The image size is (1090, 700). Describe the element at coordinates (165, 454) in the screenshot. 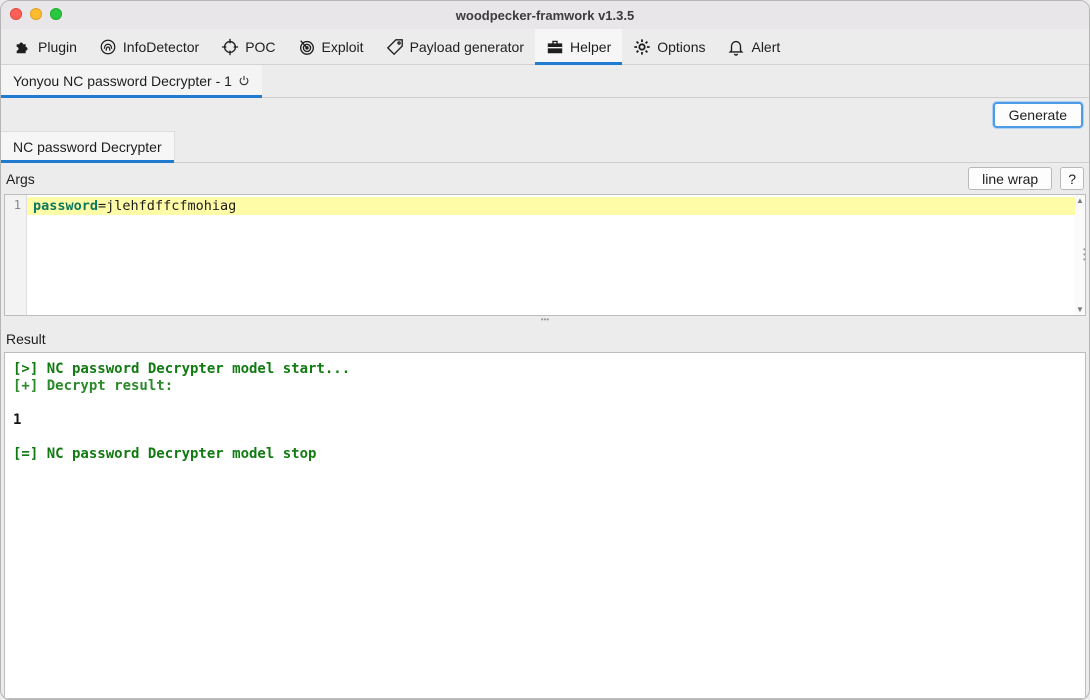

I see `result-line: [=] NC password Decrypter model stop` at that location.